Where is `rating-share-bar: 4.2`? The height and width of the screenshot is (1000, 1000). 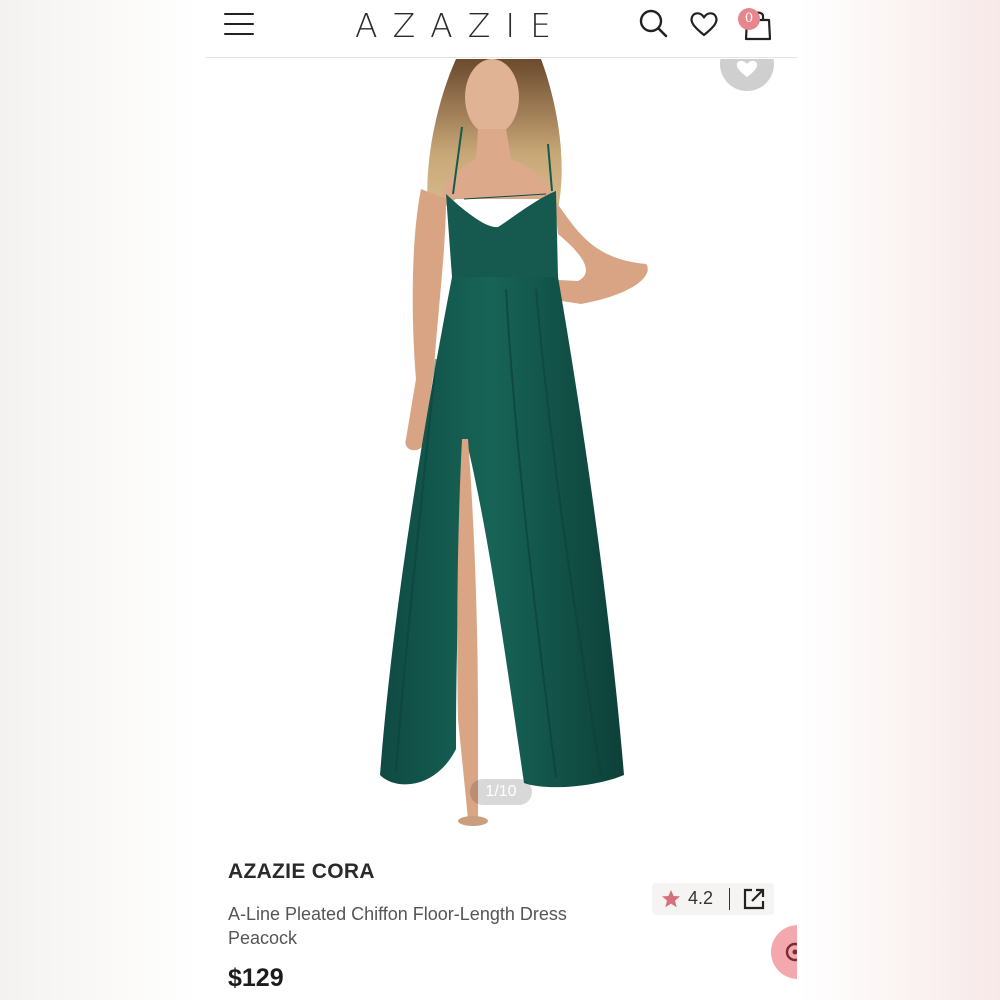 rating-share-bar: 4.2 is located at coordinates (713, 899).